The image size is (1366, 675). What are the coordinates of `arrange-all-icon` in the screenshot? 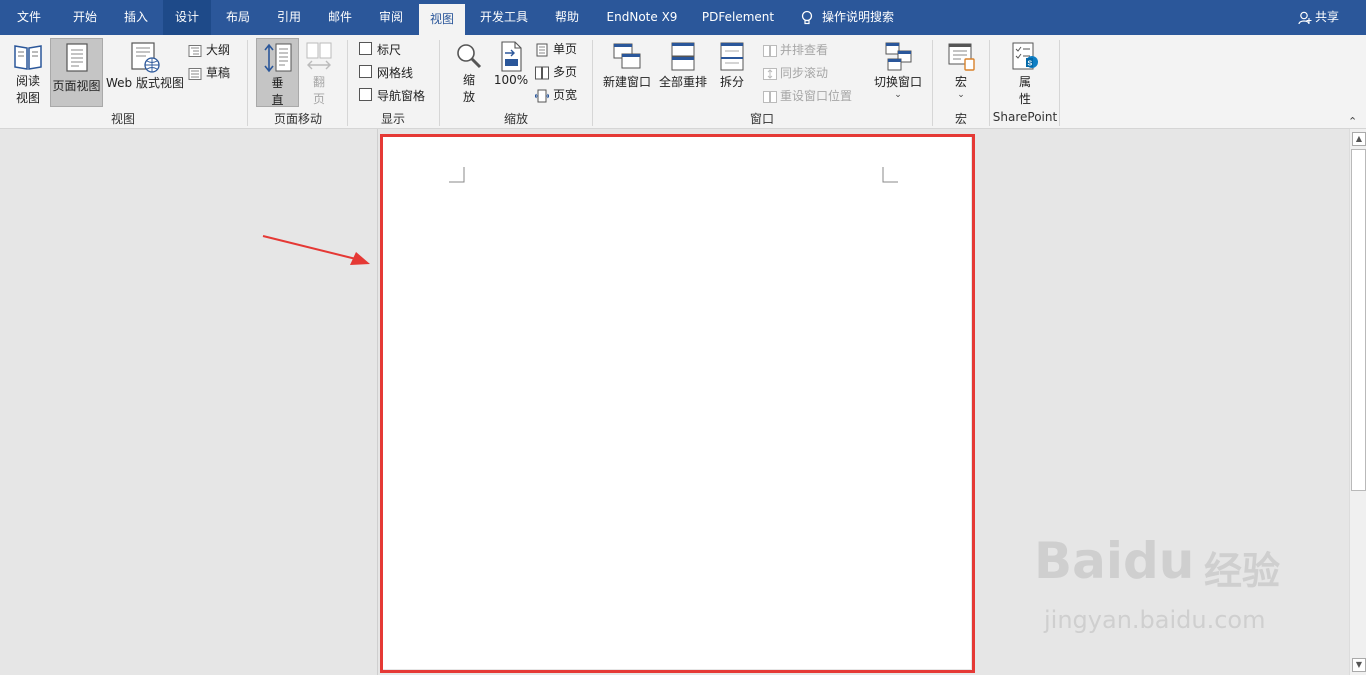 It's located at (683, 56).